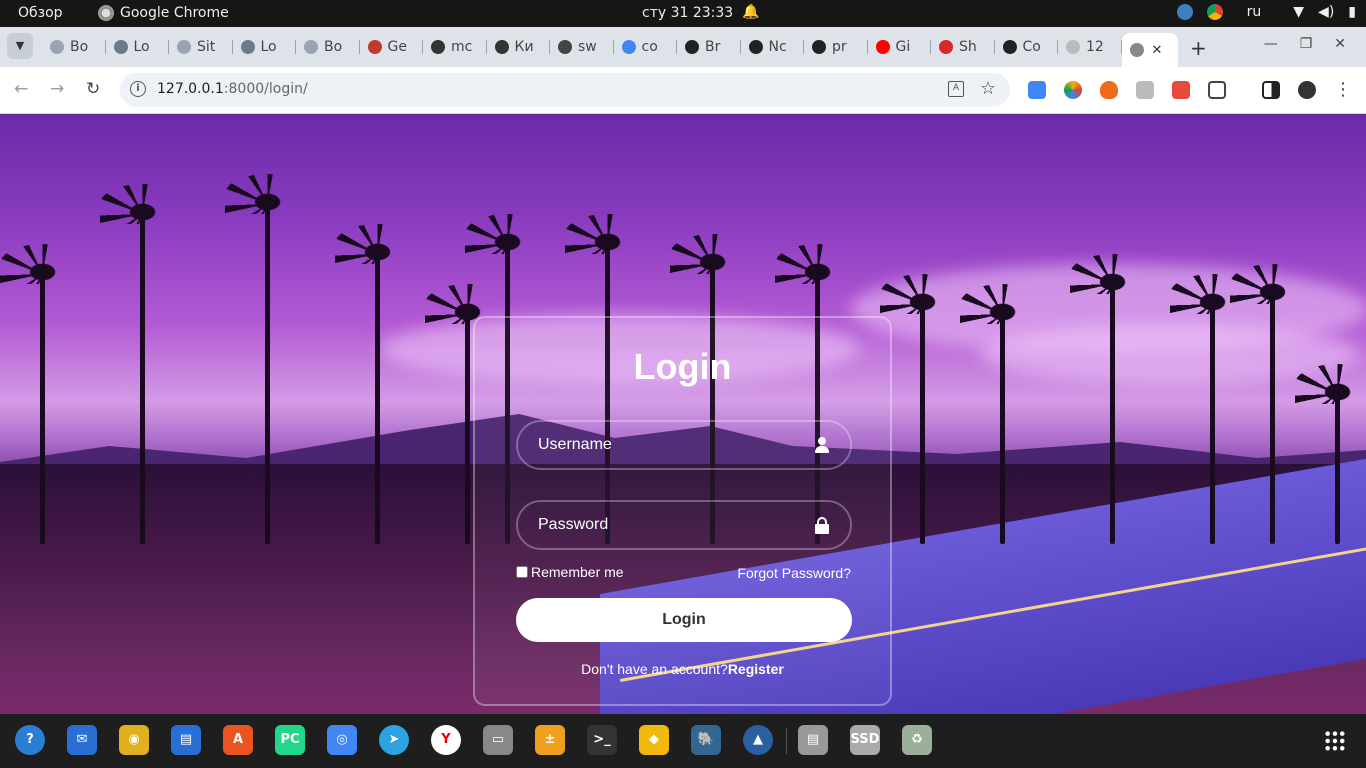  What do you see at coordinates (455, 47) in the screenshot?
I see `browser-tab: mc` at bounding box center [455, 47].